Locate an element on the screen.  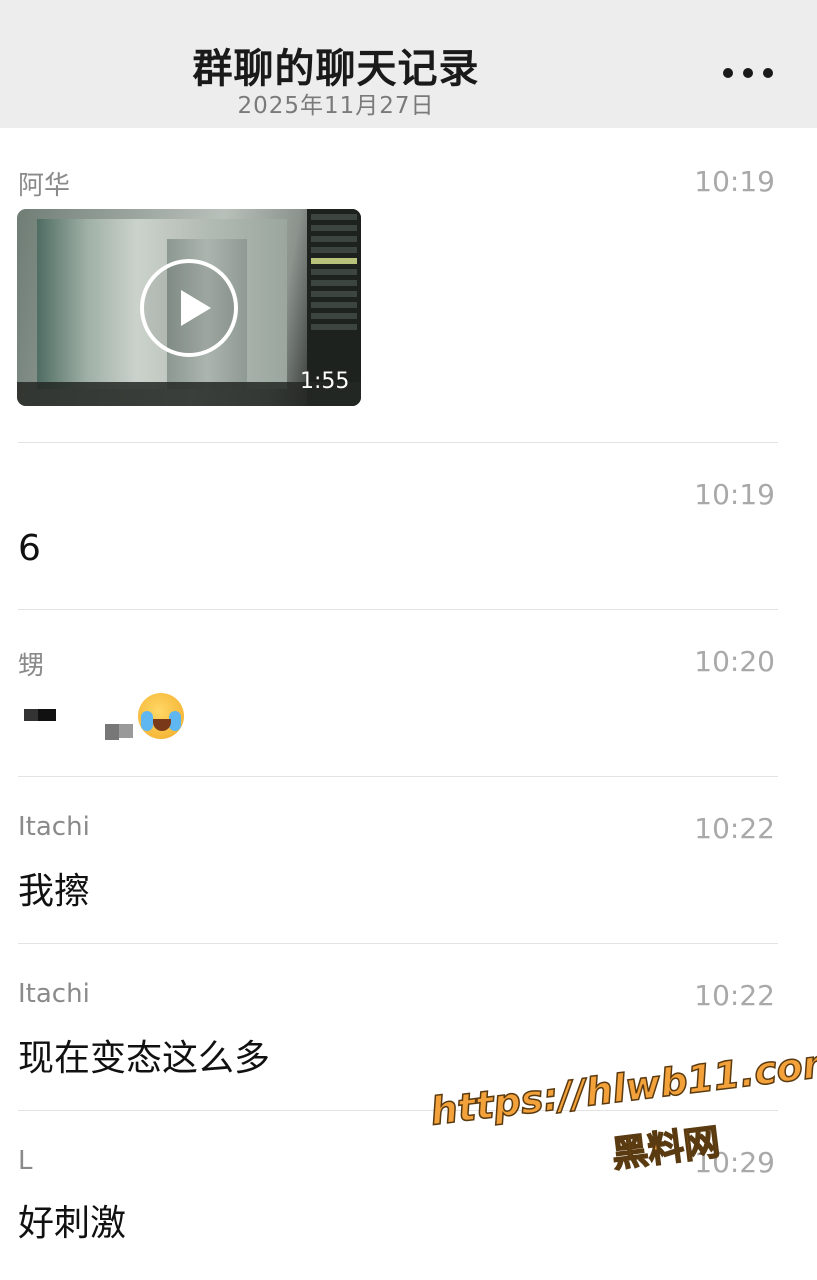
mouth is located at coordinates (162, 725).